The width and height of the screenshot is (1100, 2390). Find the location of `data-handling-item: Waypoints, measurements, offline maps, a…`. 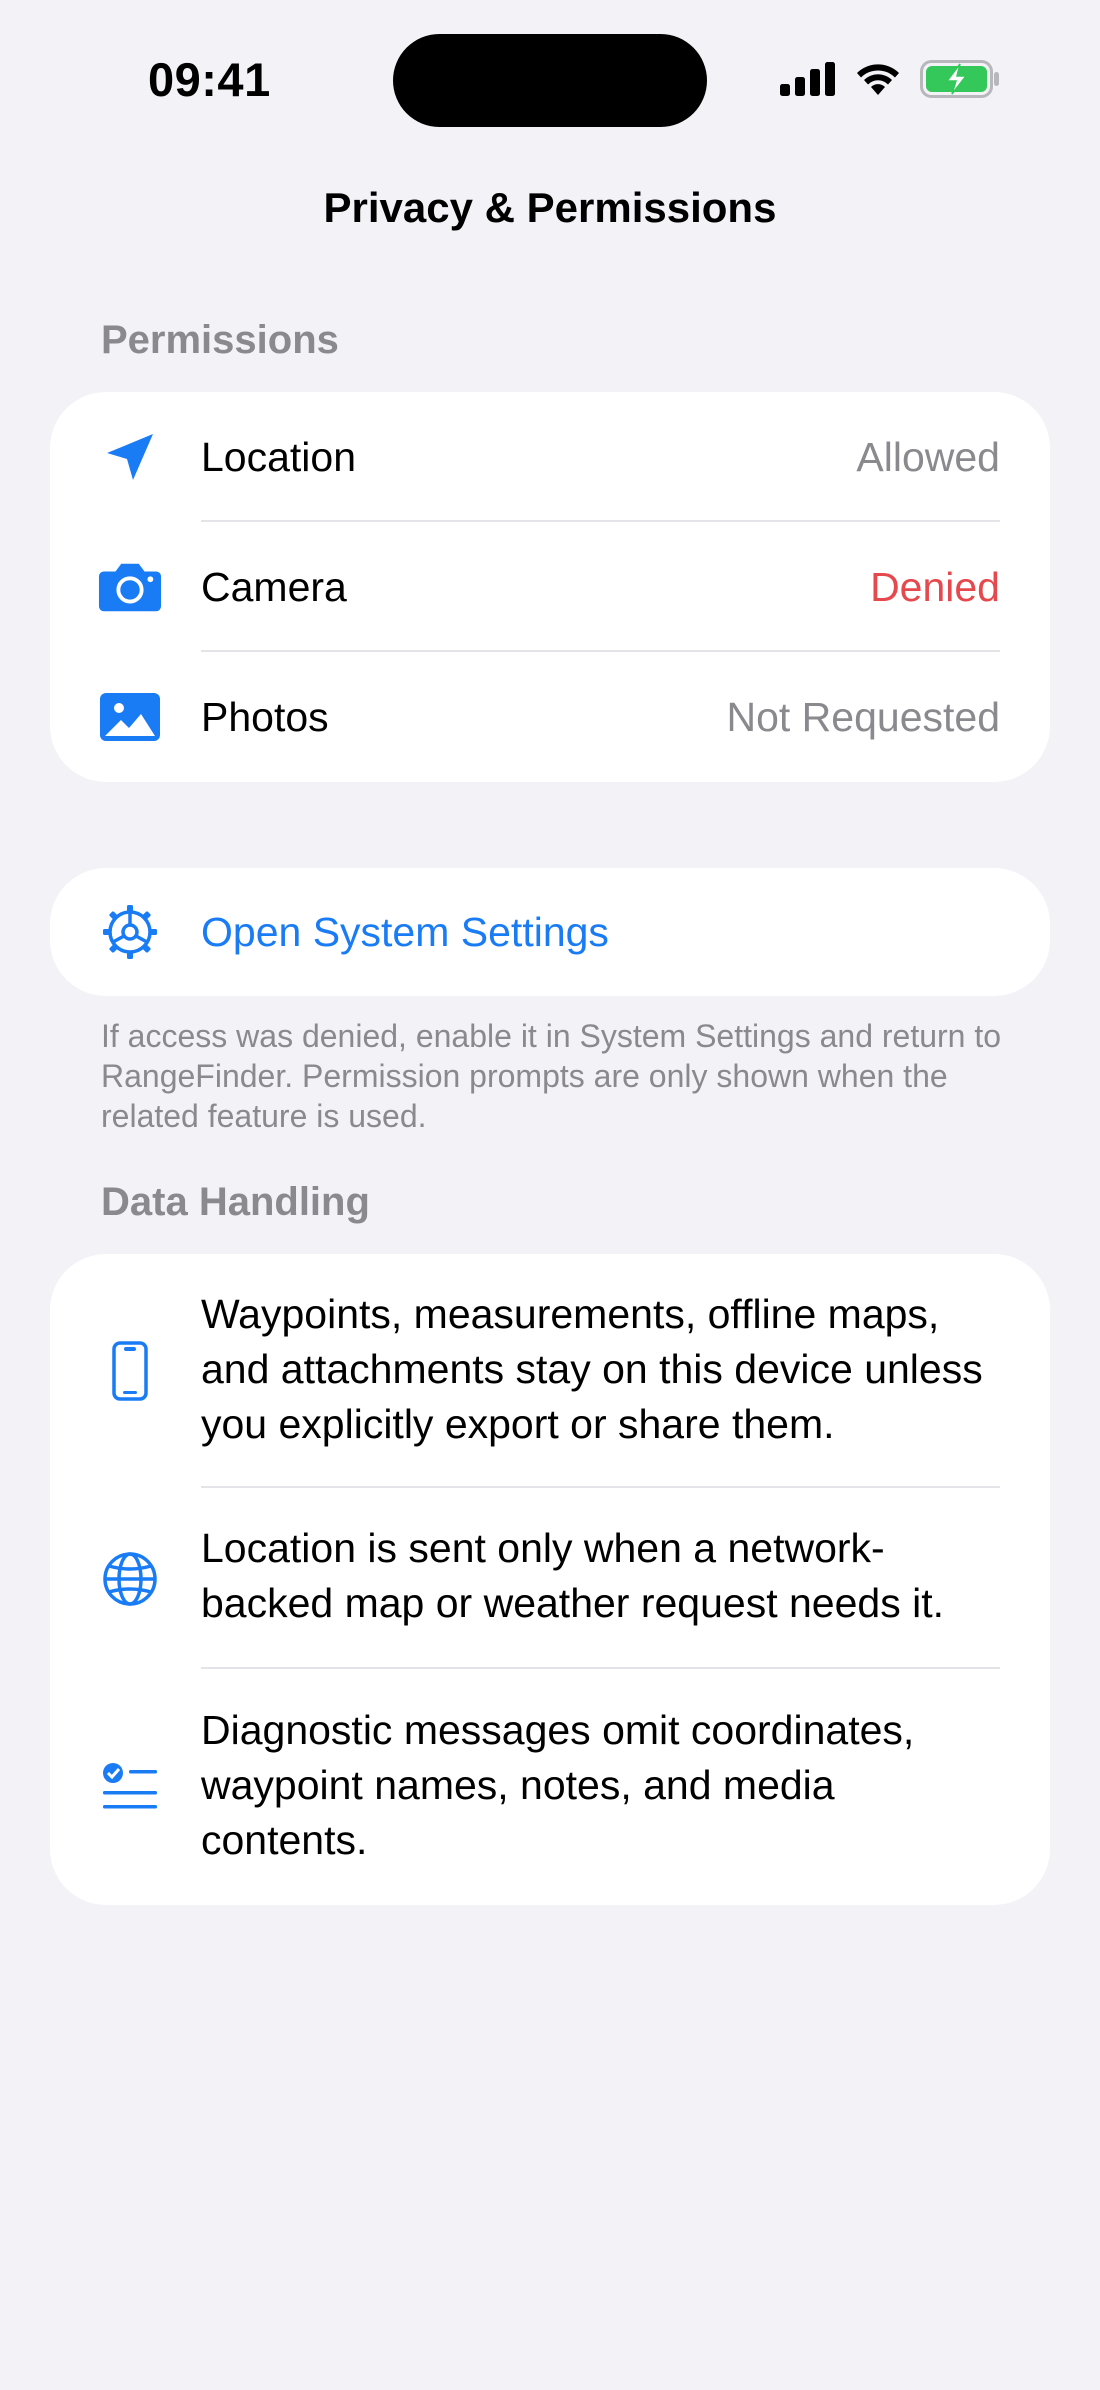

data-handling-item: Waypoints, measurements, offline maps, a… is located at coordinates (550, 1371).